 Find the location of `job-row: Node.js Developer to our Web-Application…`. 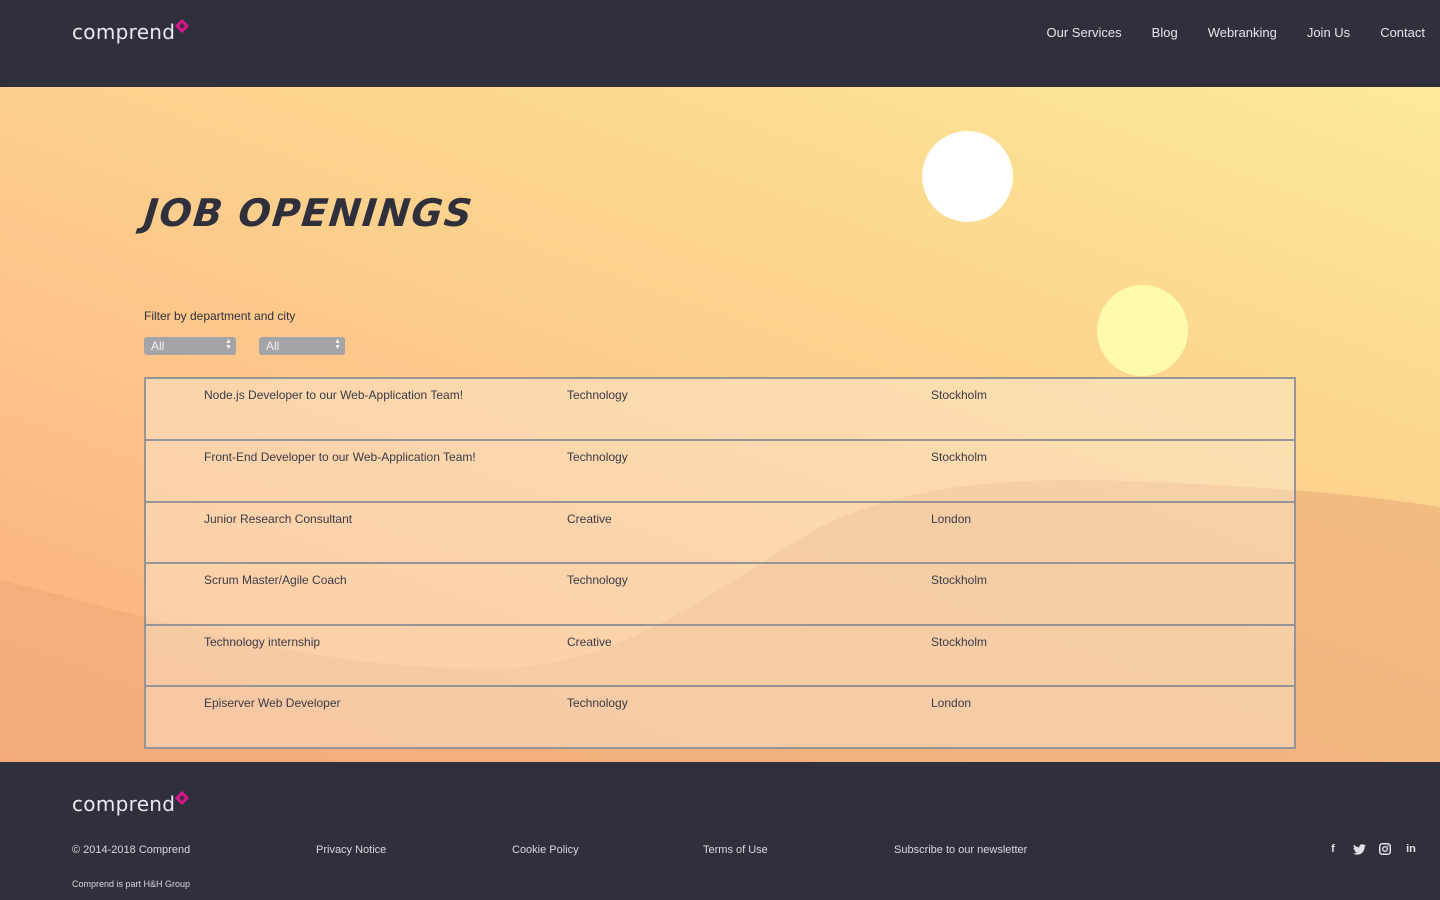

job-row: Node.js Developer to our Web-Application… is located at coordinates (720, 409).